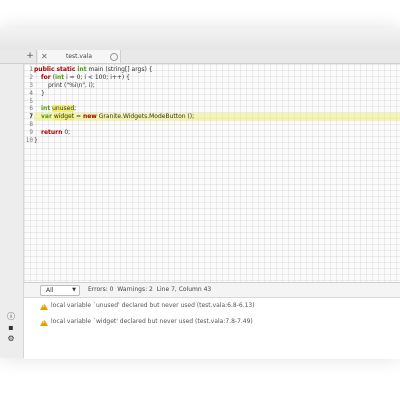  Describe the element at coordinates (200, 39) in the screenshot. I see `headerbar` at that location.